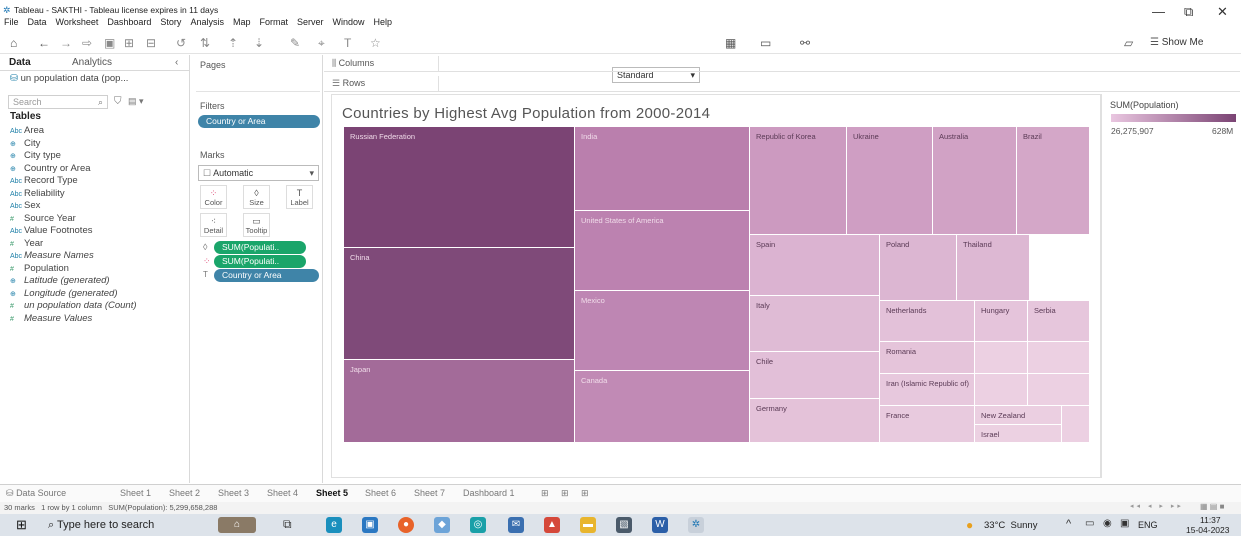 The width and height of the screenshot is (1241, 536). What do you see at coordinates (109, 43) in the screenshot?
I see `save-icon: ▣` at bounding box center [109, 43].